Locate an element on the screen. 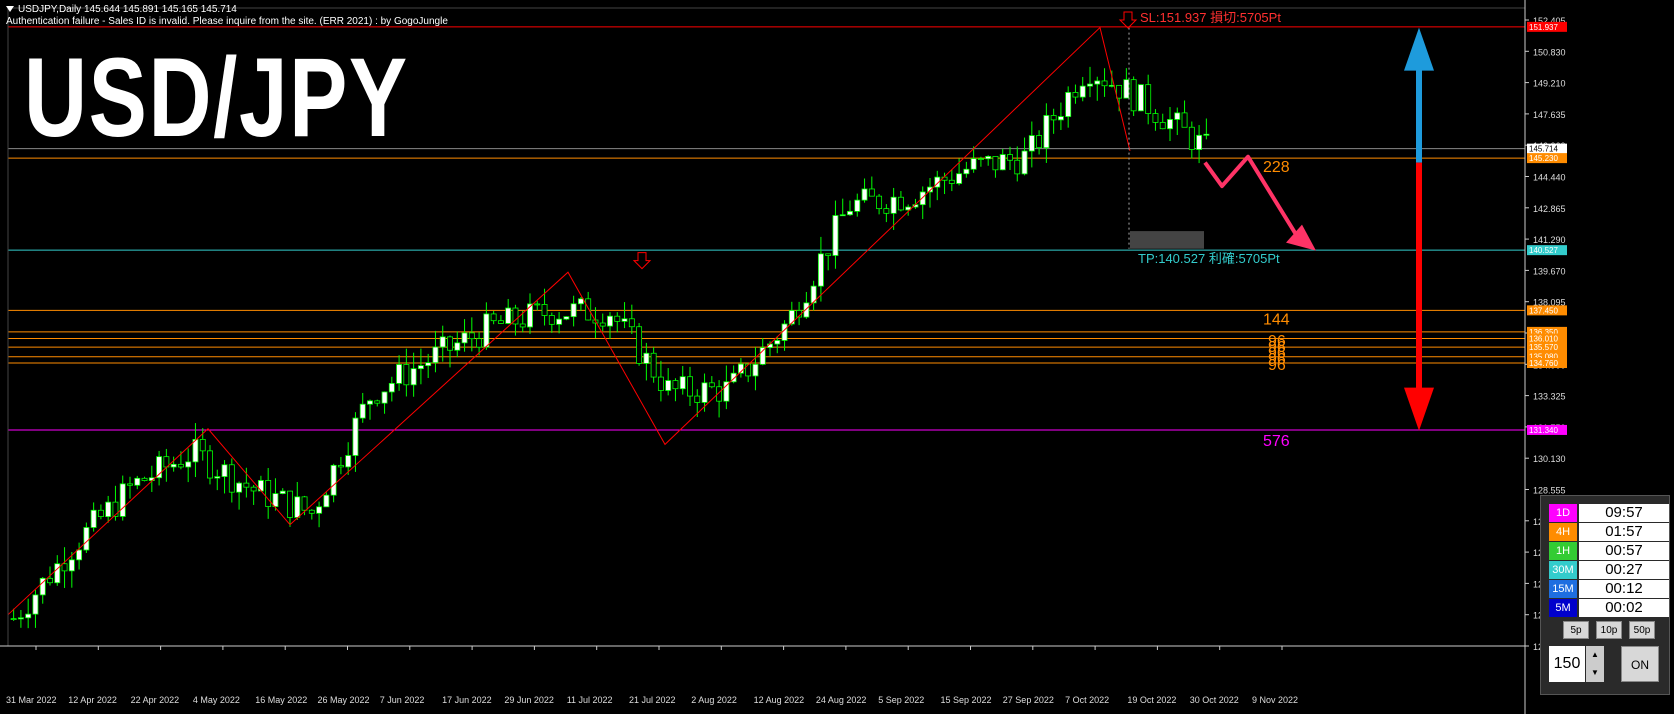  time-tick-label: 12 Apr 2022 is located at coordinates (92, 700).